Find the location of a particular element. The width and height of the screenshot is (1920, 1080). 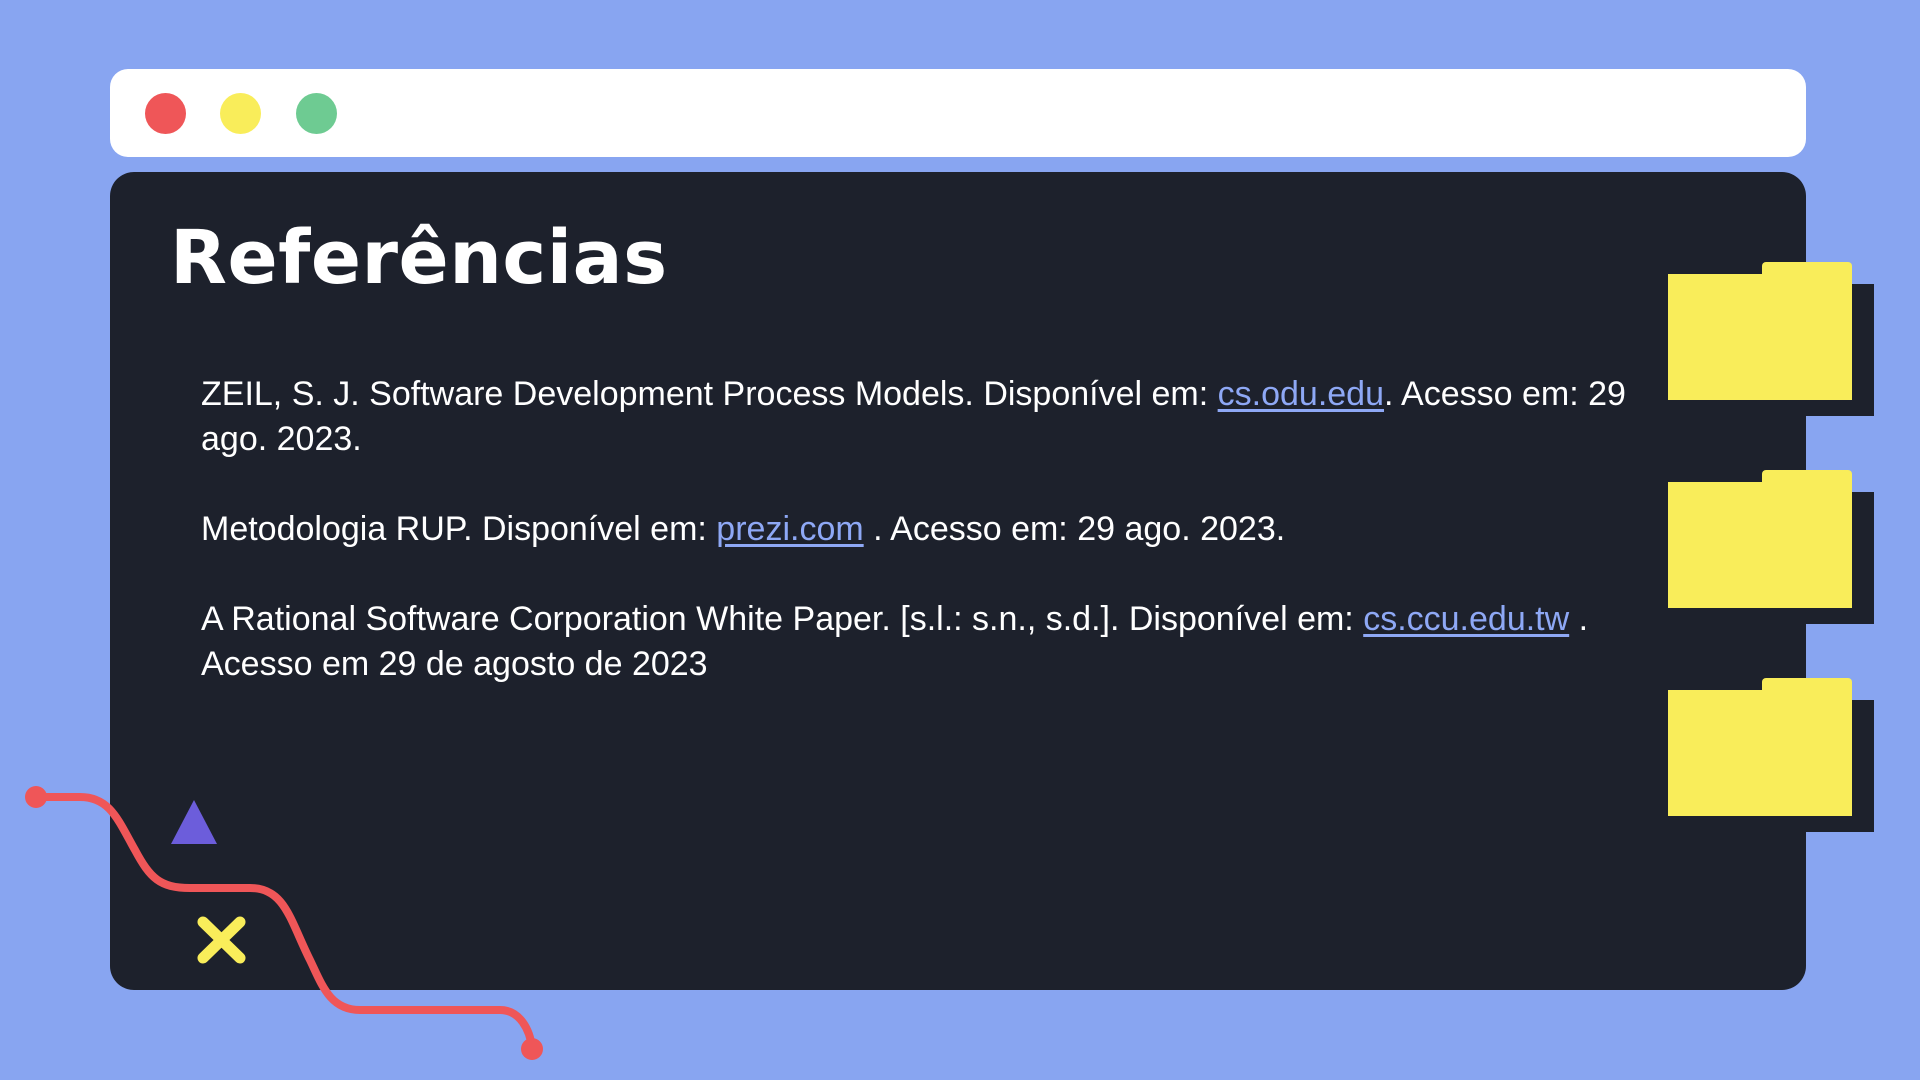

decorations-layer is located at coordinates (284, 923).